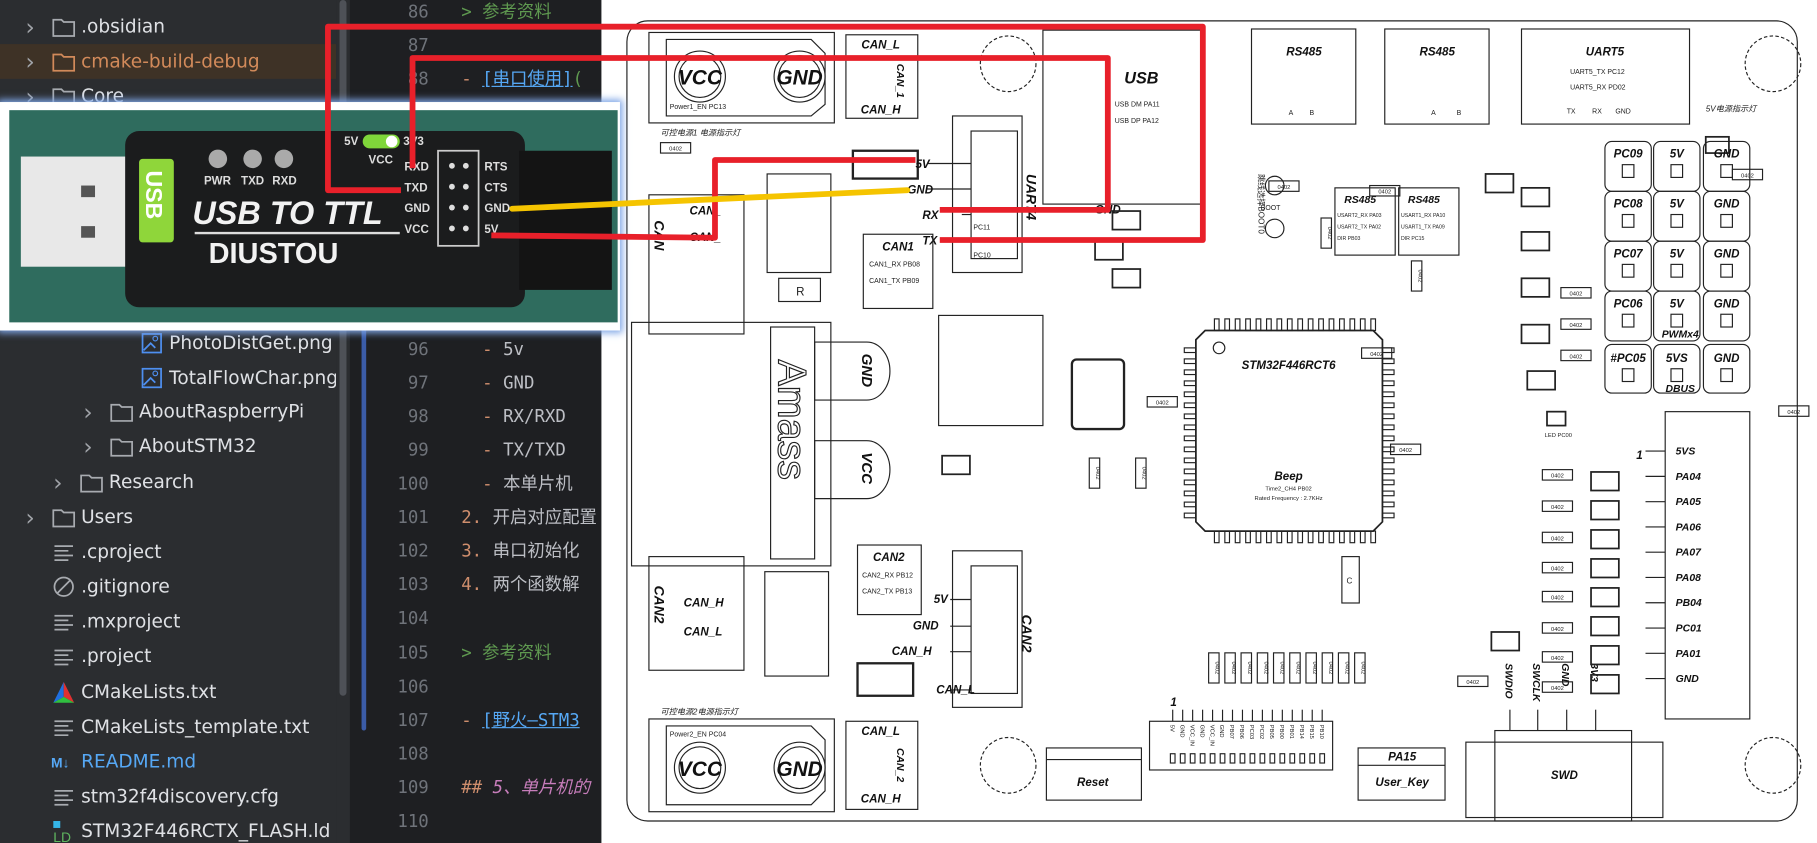 This screenshot has height=843, width=1817. I want to click on tree-item: stm32f4discovery.cfg, so click(168, 796).